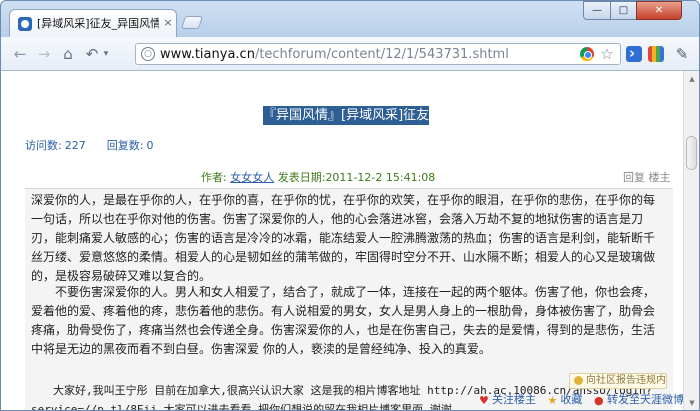 This screenshot has height=411, width=700. What do you see at coordinates (44, 54) in the screenshot?
I see `forward-icon: →` at bounding box center [44, 54].